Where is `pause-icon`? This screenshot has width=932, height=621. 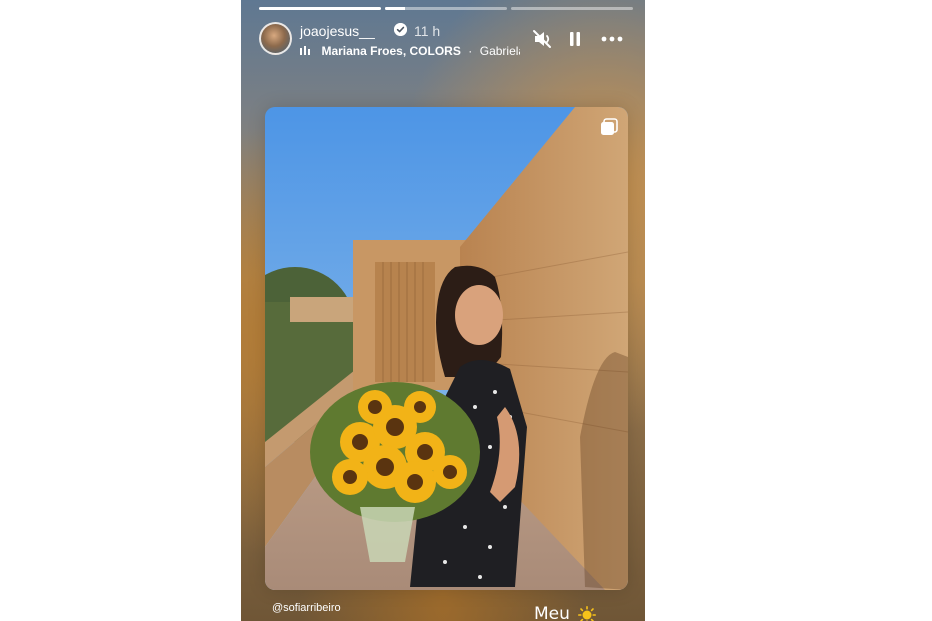 pause-icon is located at coordinates (575, 39).